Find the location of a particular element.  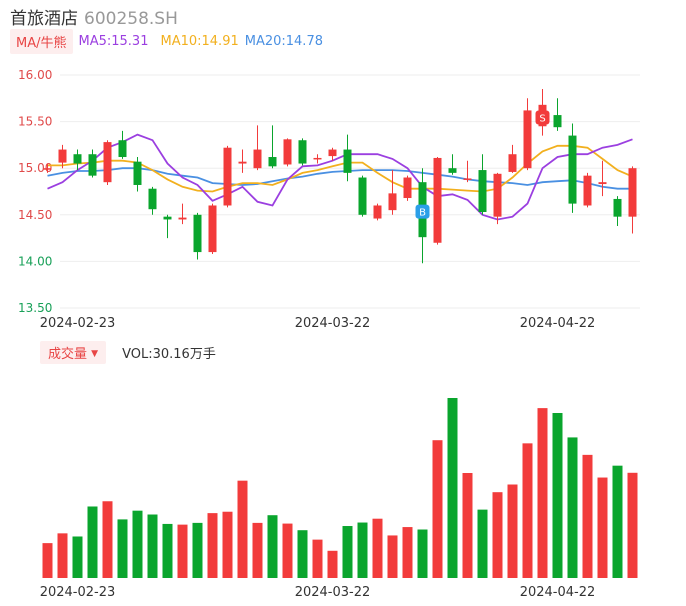

price-tick-label: 13.50 is located at coordinates (35, 308).